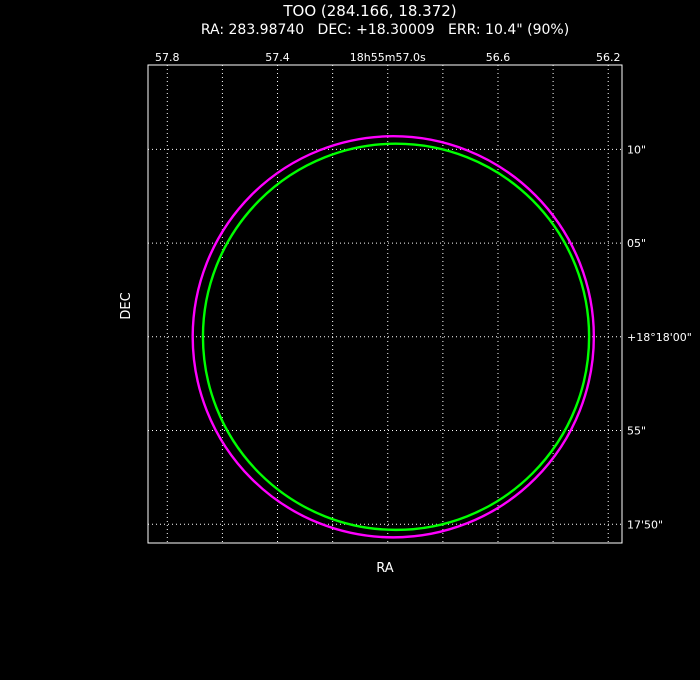  What do you see at coordinates (167, 57) in the screenshot?
I see `ra-tick-label: 57.8` at bounding box center [167, 57].